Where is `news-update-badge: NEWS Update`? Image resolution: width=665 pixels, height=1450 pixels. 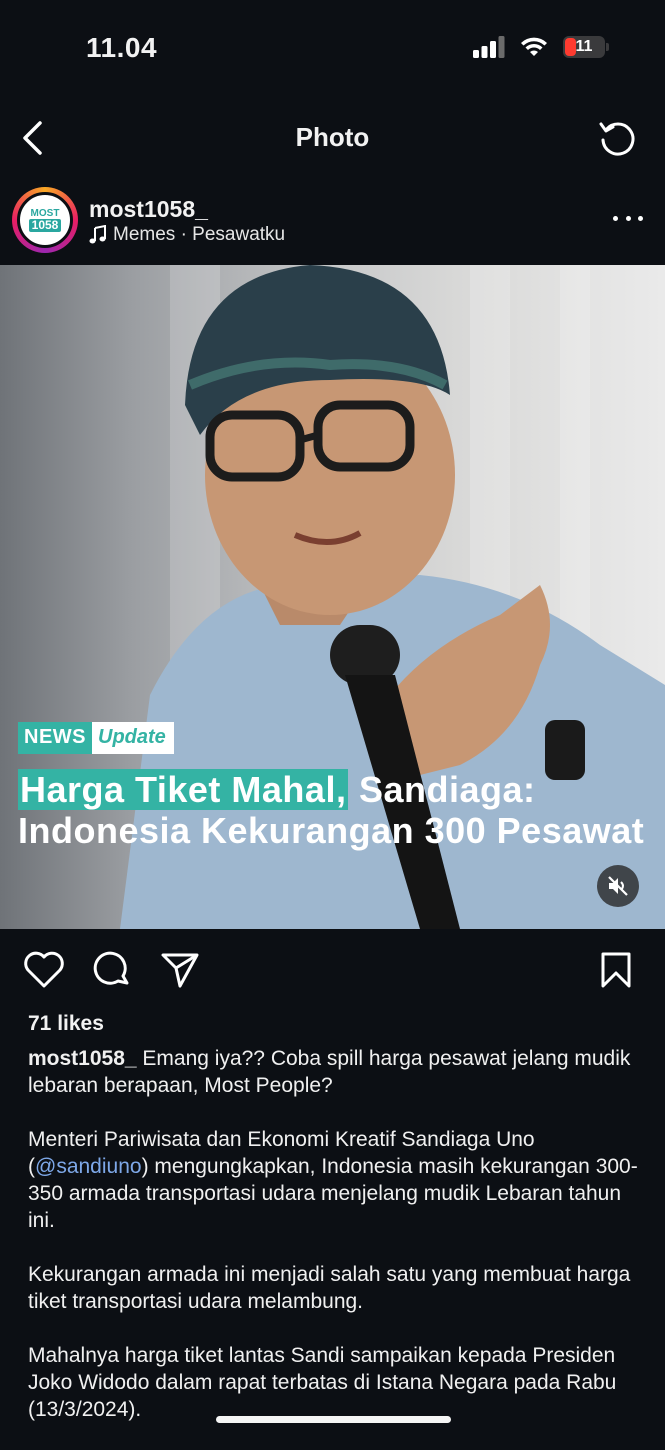 news-update-badge: NEWS Update is located at coordinates (96, 738).